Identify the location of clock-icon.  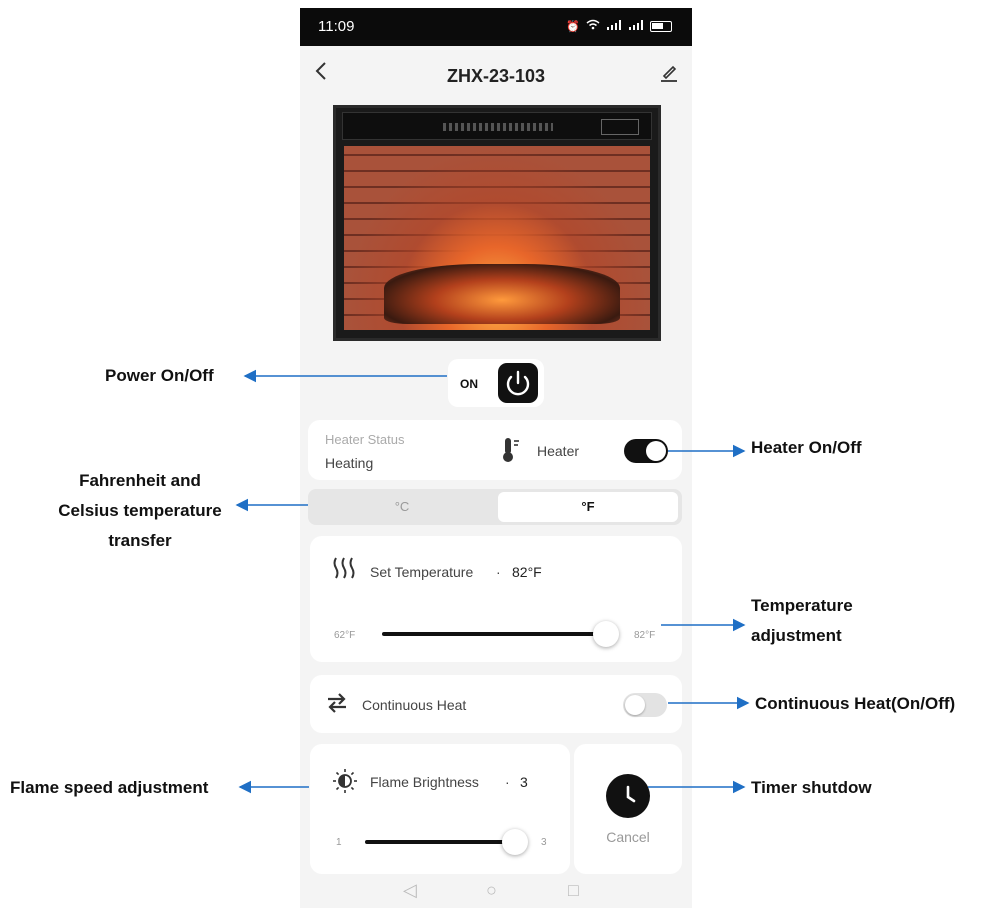
(631, 794).